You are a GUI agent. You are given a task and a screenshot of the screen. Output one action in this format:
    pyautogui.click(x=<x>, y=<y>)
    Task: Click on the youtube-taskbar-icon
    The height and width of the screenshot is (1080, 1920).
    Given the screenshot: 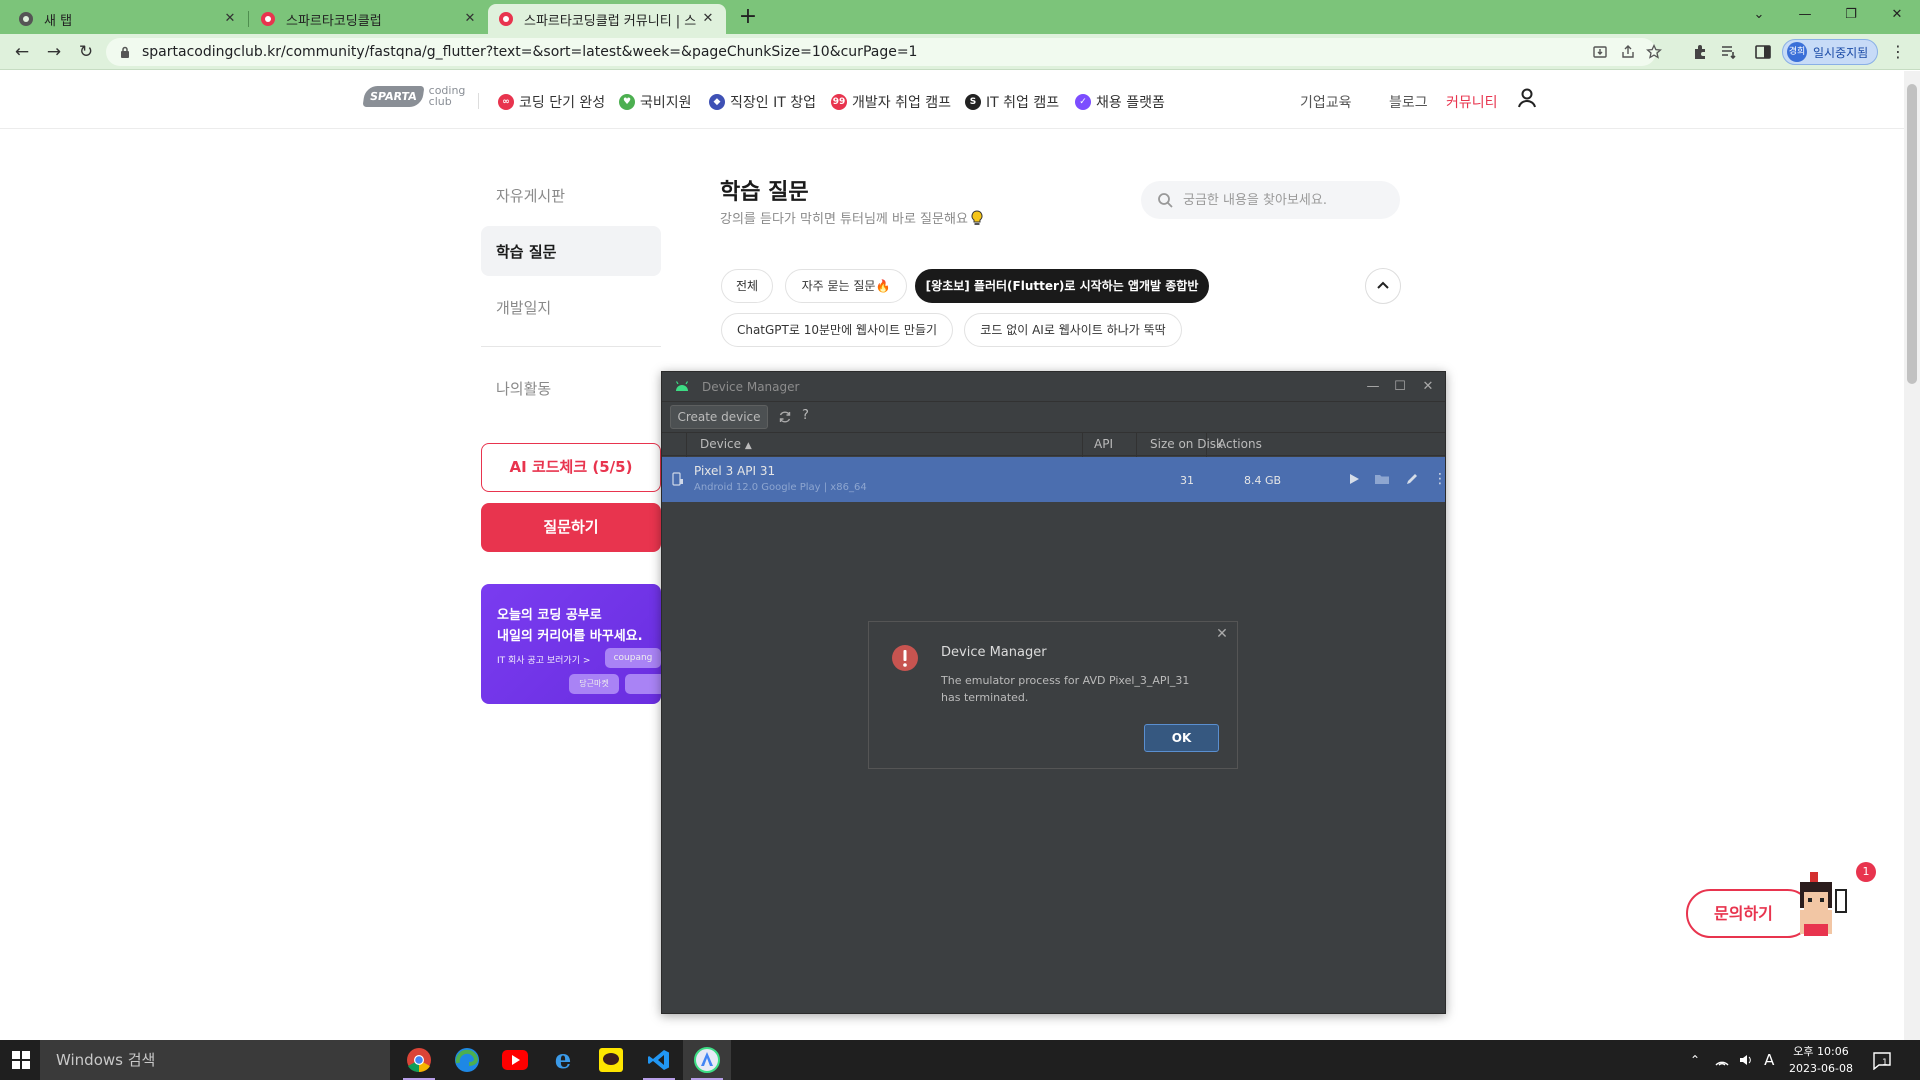 What is the action you would take?
    pyautogui.click(x=515, y=1060)
    